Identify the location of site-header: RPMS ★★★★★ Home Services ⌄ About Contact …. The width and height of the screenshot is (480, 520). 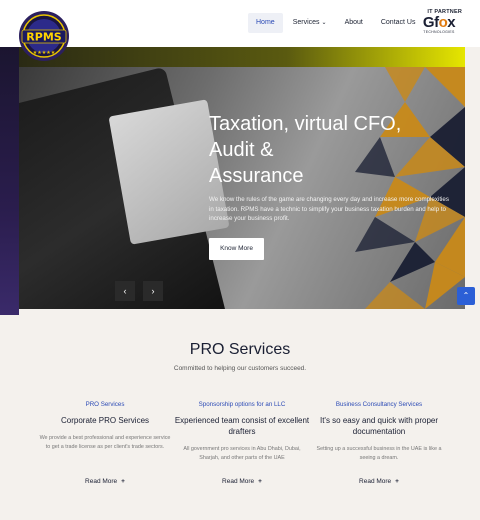
(240, 30).